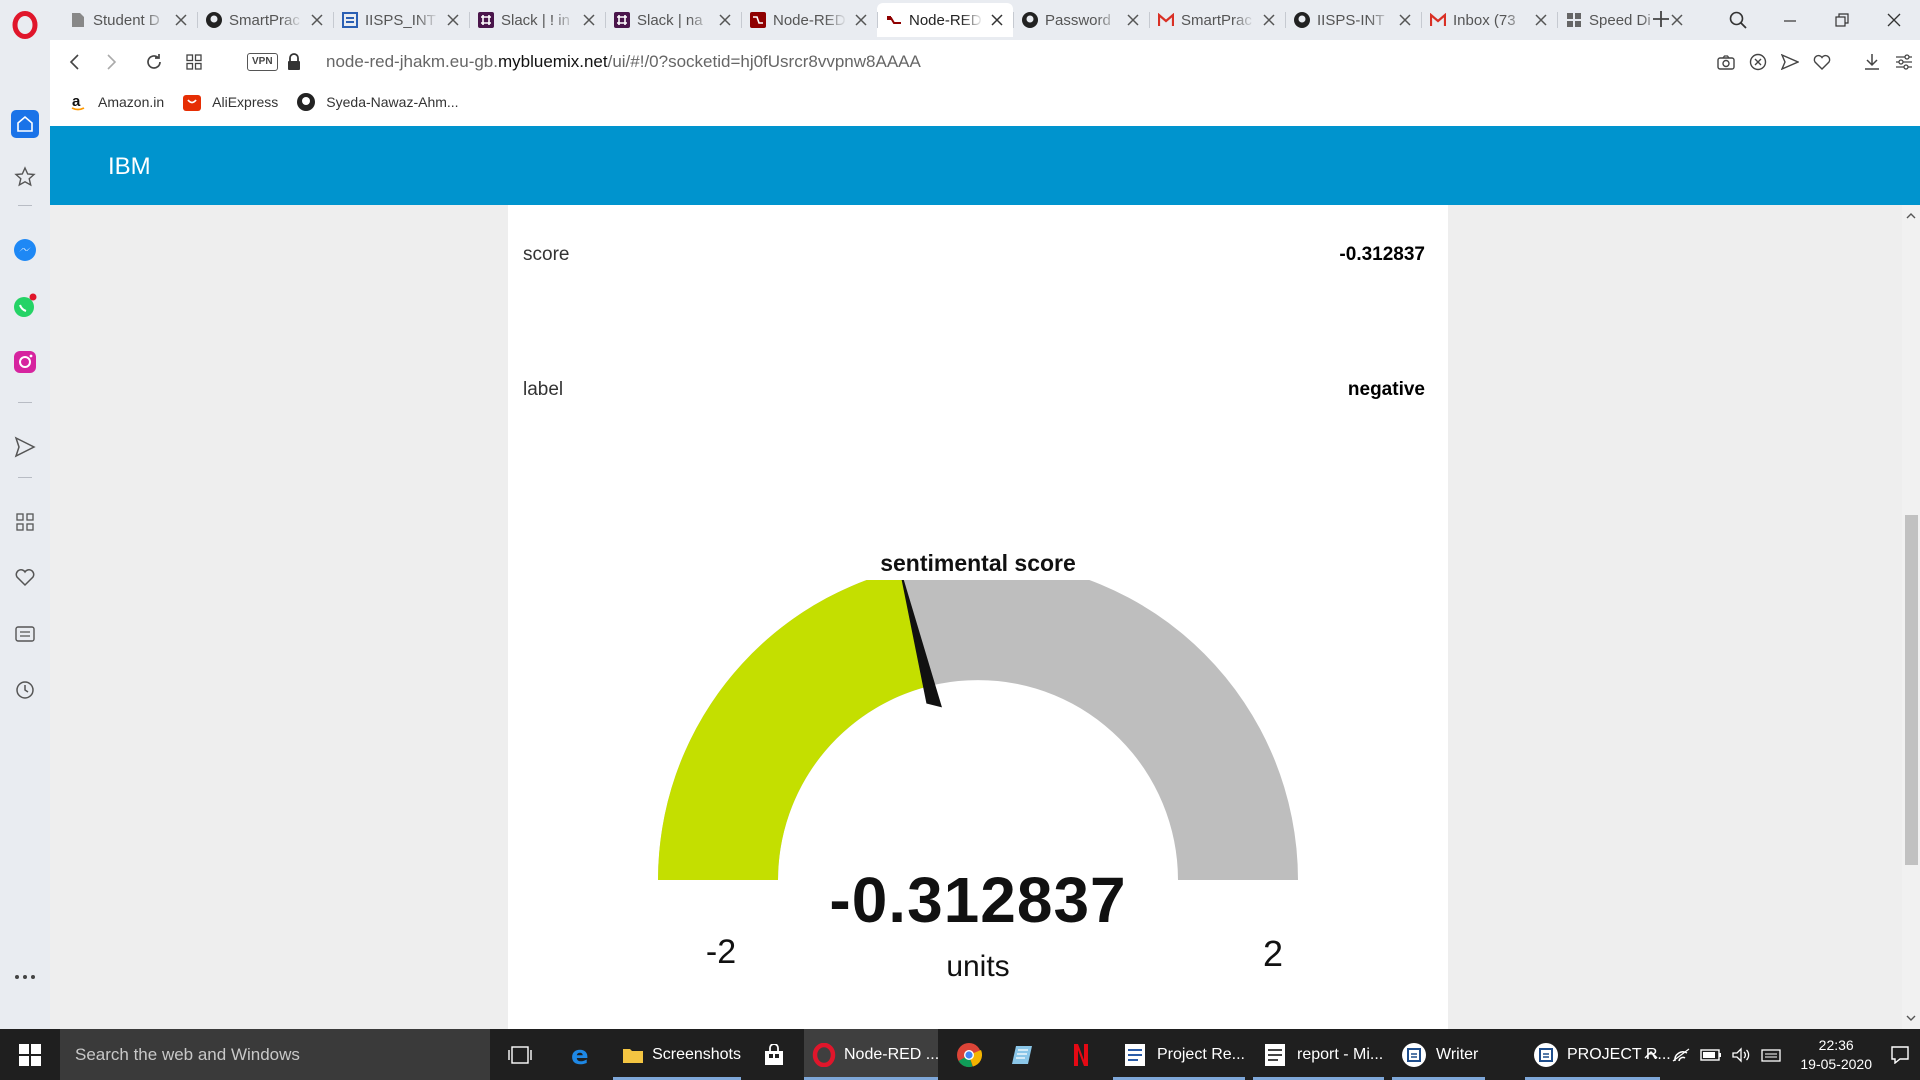  What do you see at coordinates (543, 389) in the screenshot?
I see `label-label: label` at bounding box center [543, 389].